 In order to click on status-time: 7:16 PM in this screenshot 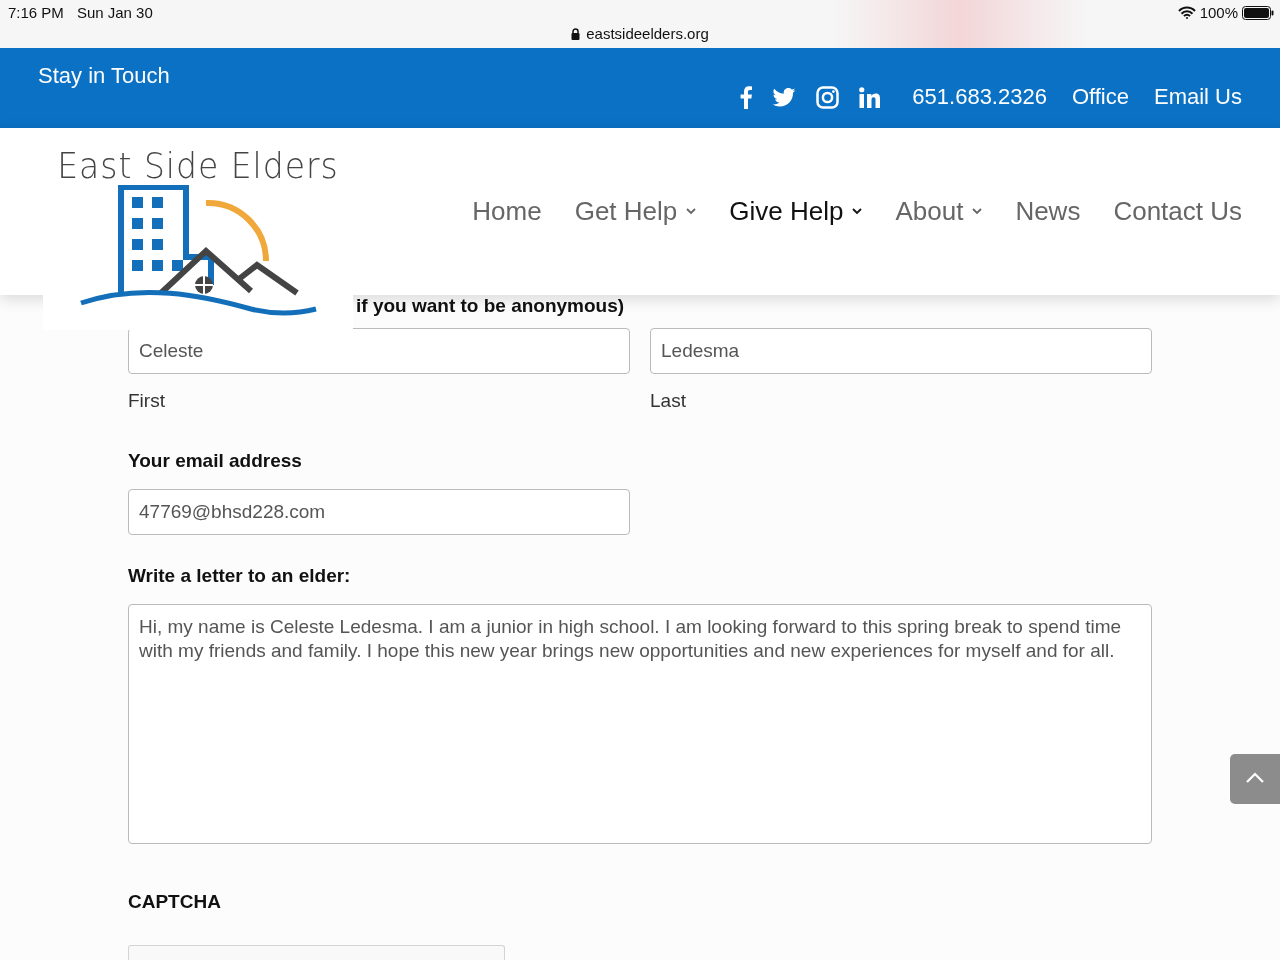, I will do `click(36, 12)`.